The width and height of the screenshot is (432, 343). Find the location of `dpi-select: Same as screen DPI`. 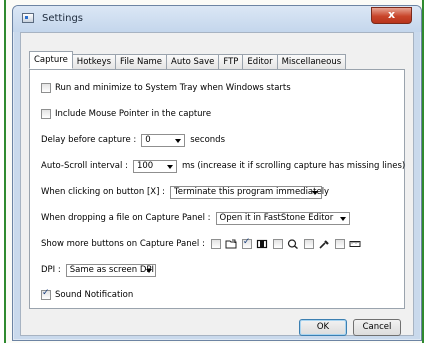

dpi-select: Same as screen DPI is located at coordinates (110, 270).